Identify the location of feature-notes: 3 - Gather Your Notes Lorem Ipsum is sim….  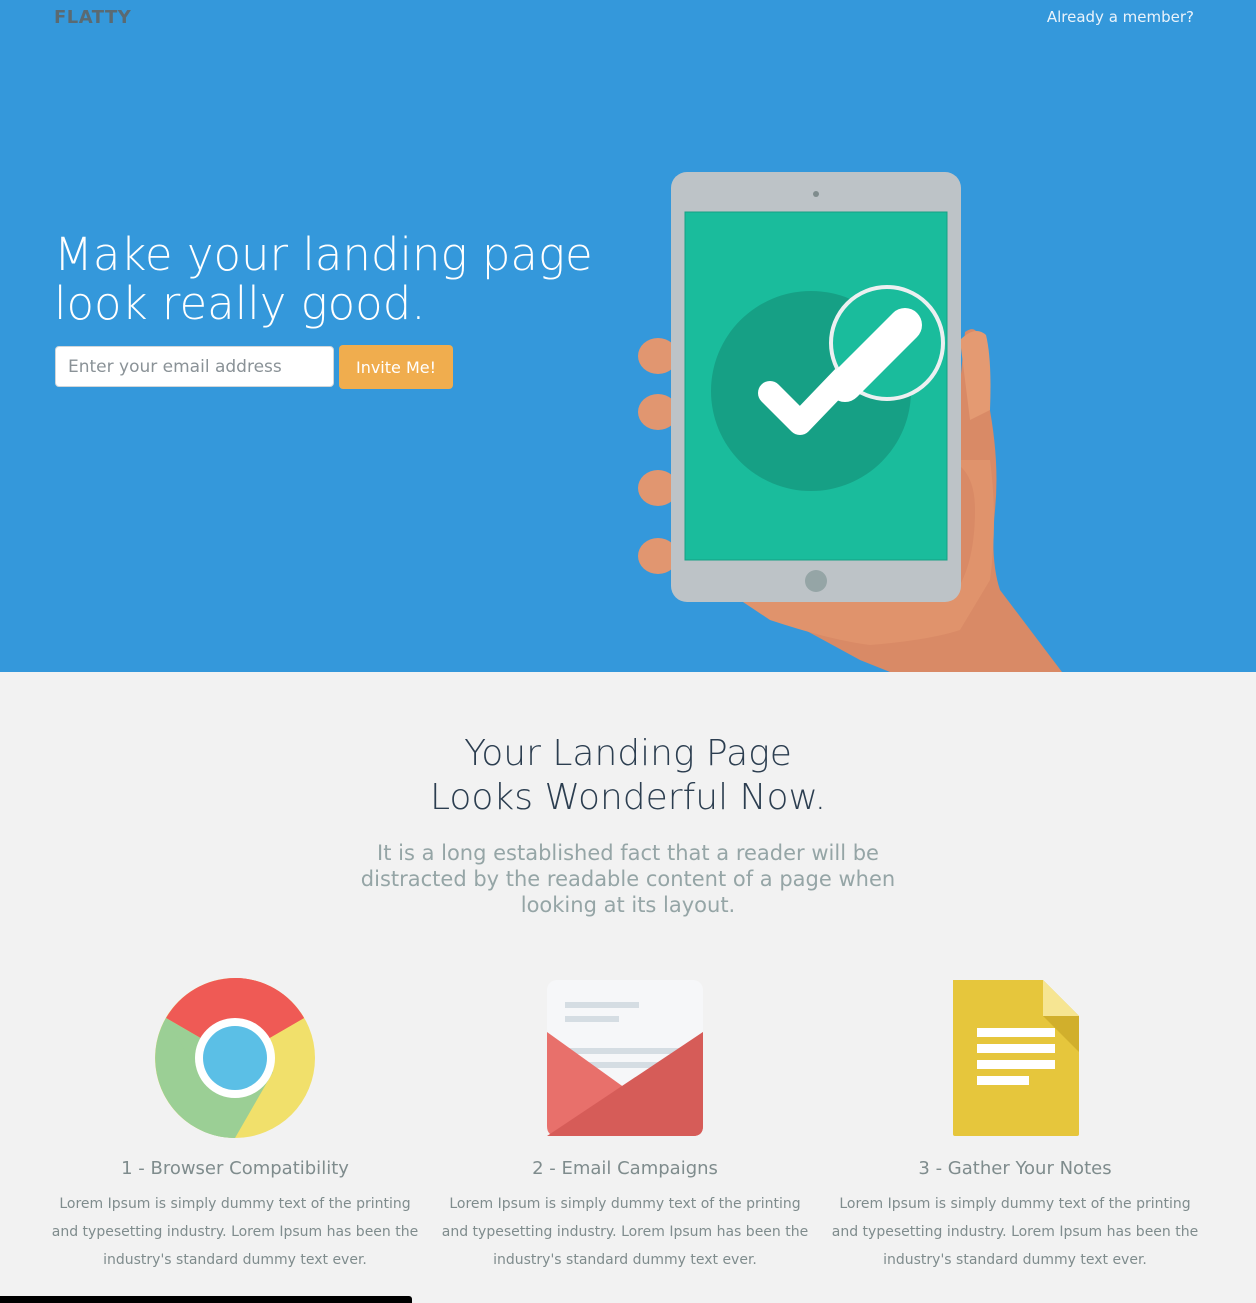
(1015, 1125).